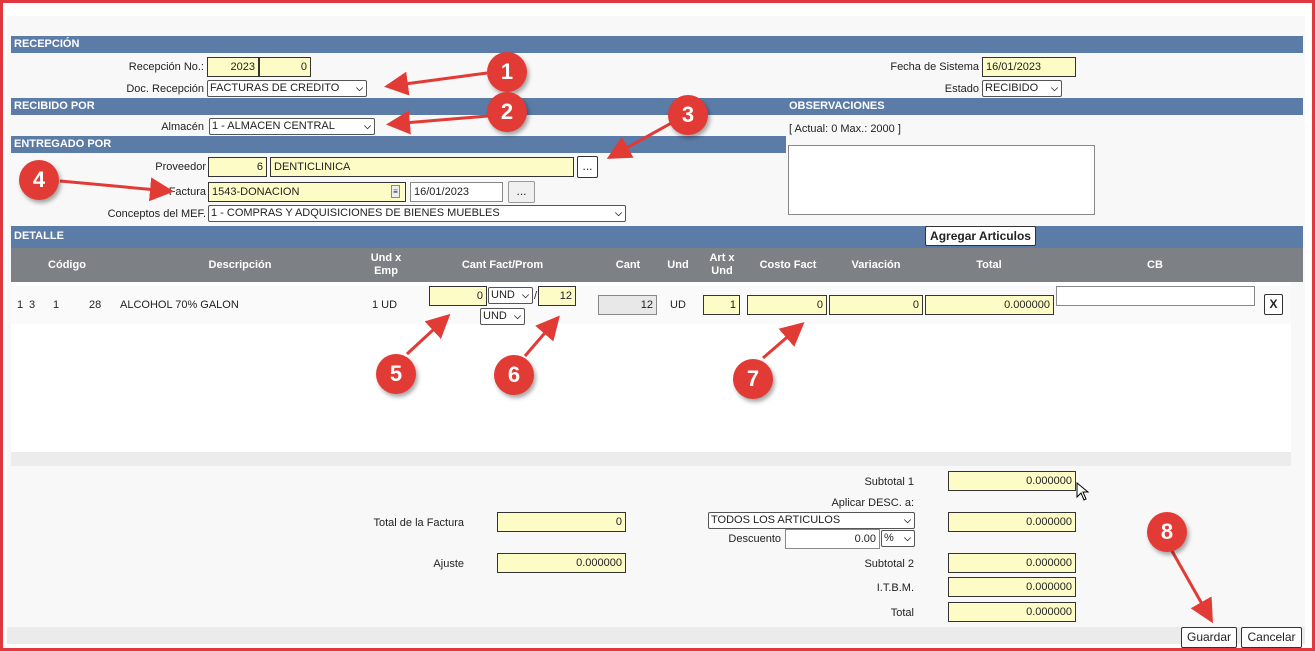 This screenshot has width=1315, height=651. What do you see at coordinates (688, 115) in the screenshot?
I see `annotation-badge-3: 3` at bounding box center [688, 115].